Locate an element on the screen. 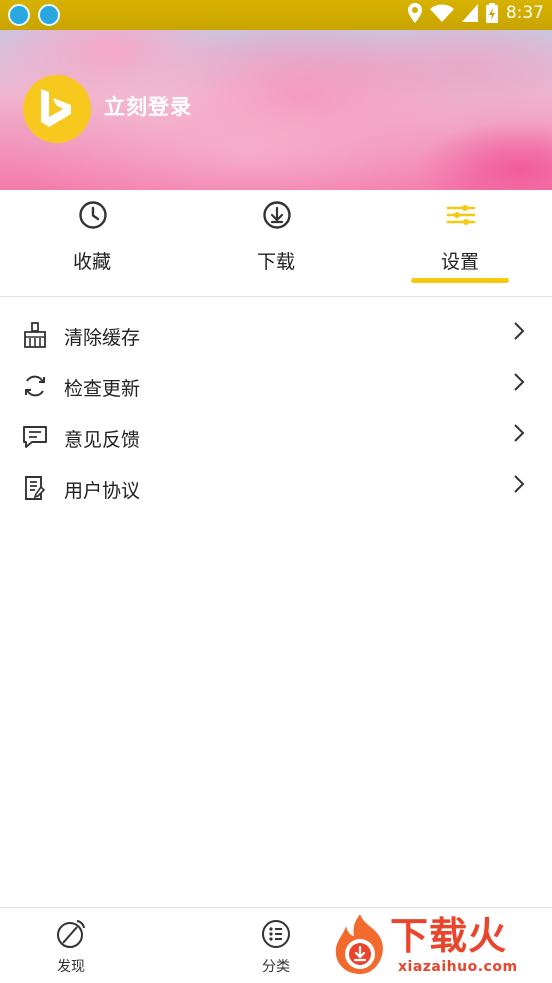 The height and width of the screenshot is (983, 552). settings-item-label: 意见反馈 is located at coordinates (102, 440).